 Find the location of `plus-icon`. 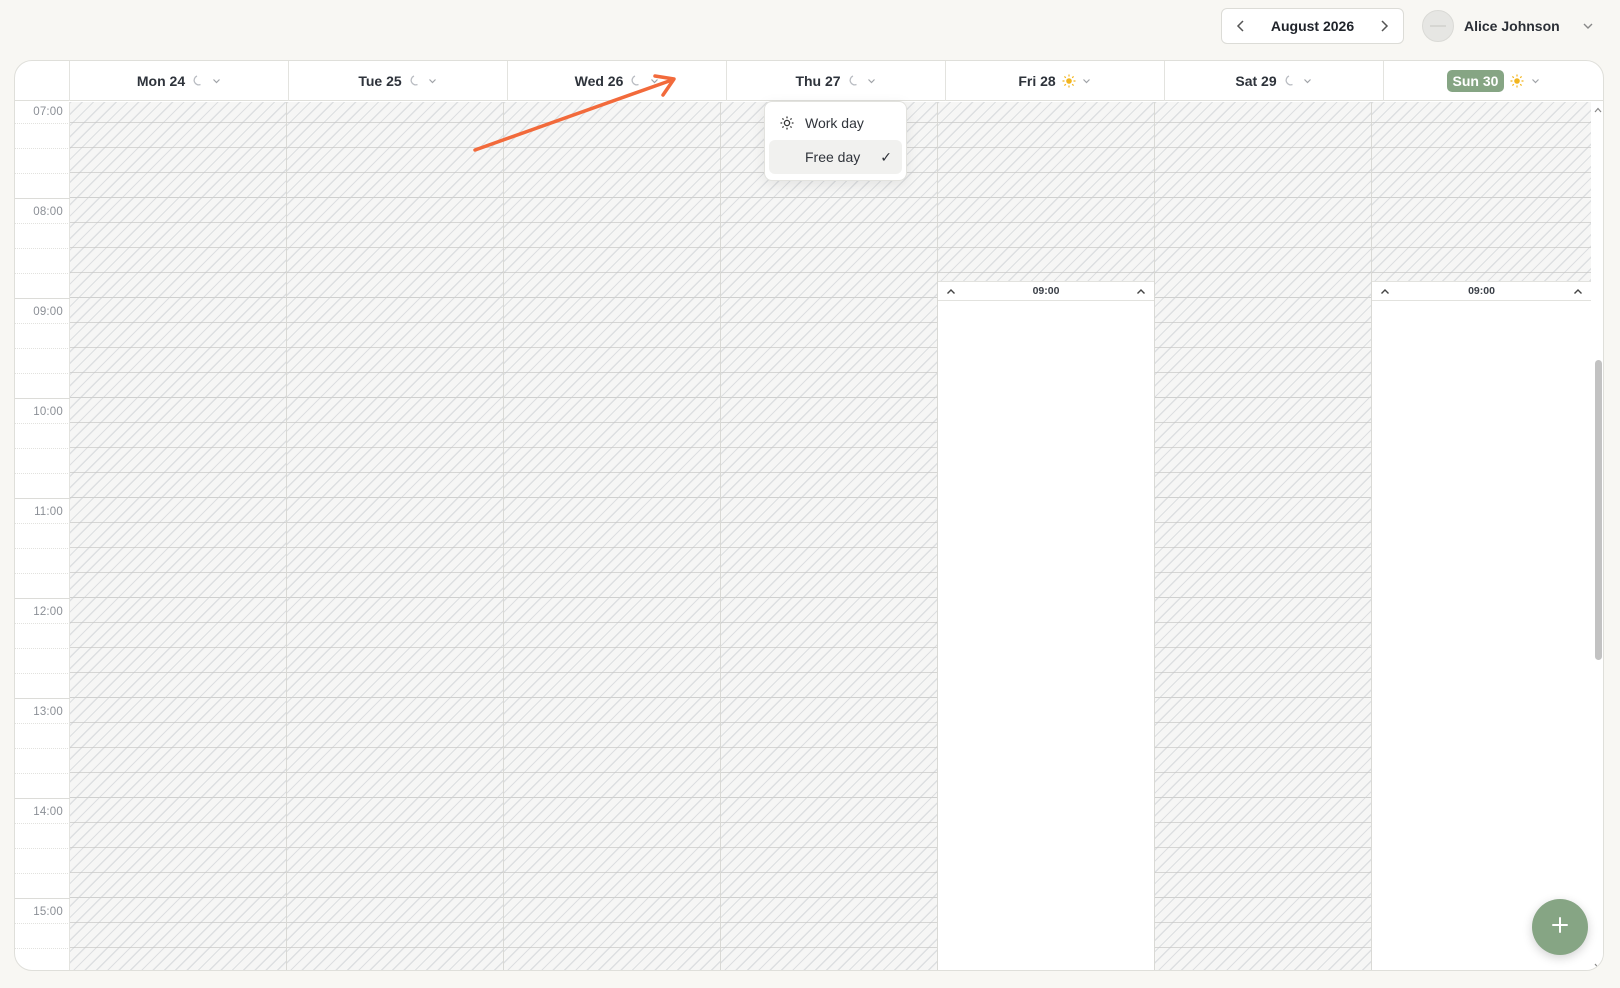

plus-icon is located at coordinates (1560, 927).